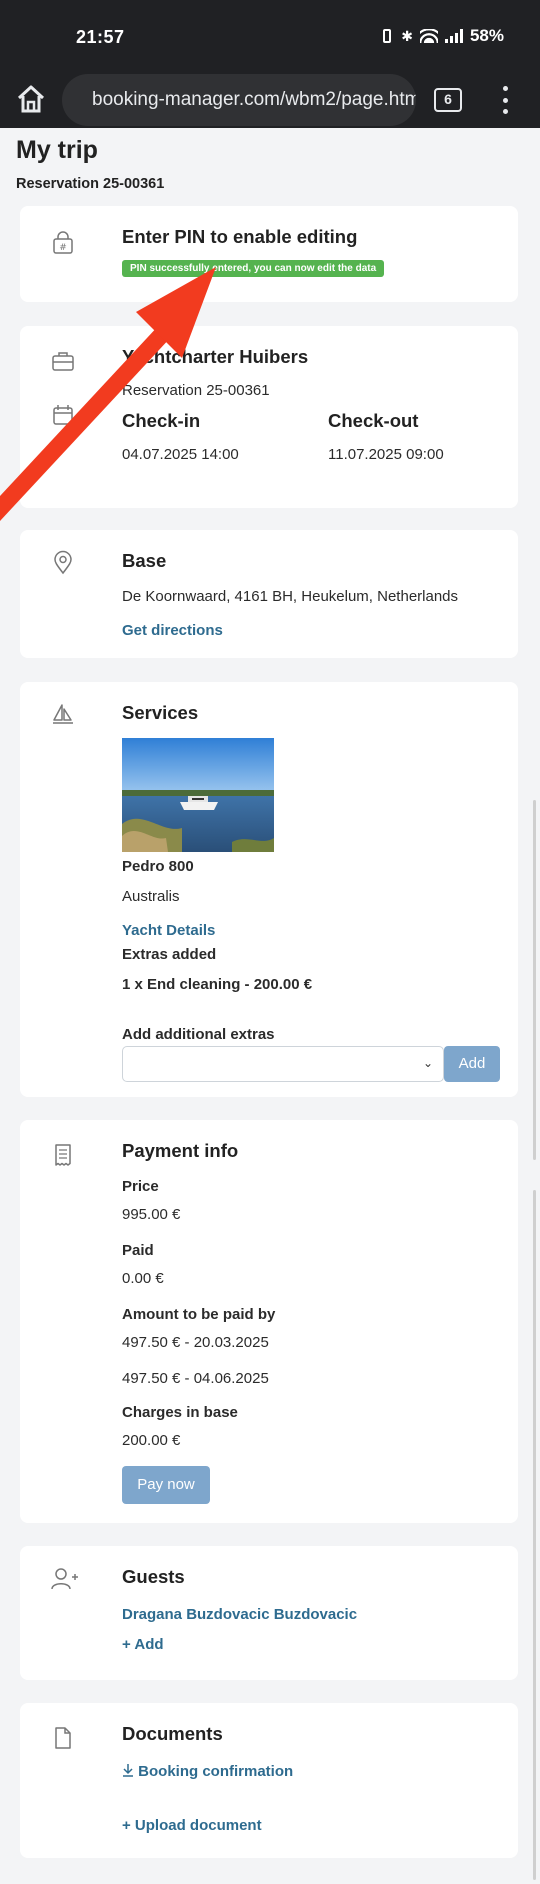 The width and height of the screenshot is (540, 1884). I want to click on add-extra-button: Add, so click(472, 1064).